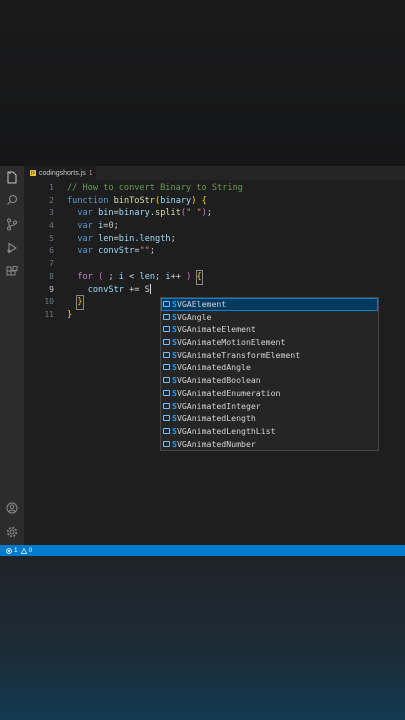 The height and width of the screenshot is (720, 405). I want to click on extensions-icon, so click(12, 272).